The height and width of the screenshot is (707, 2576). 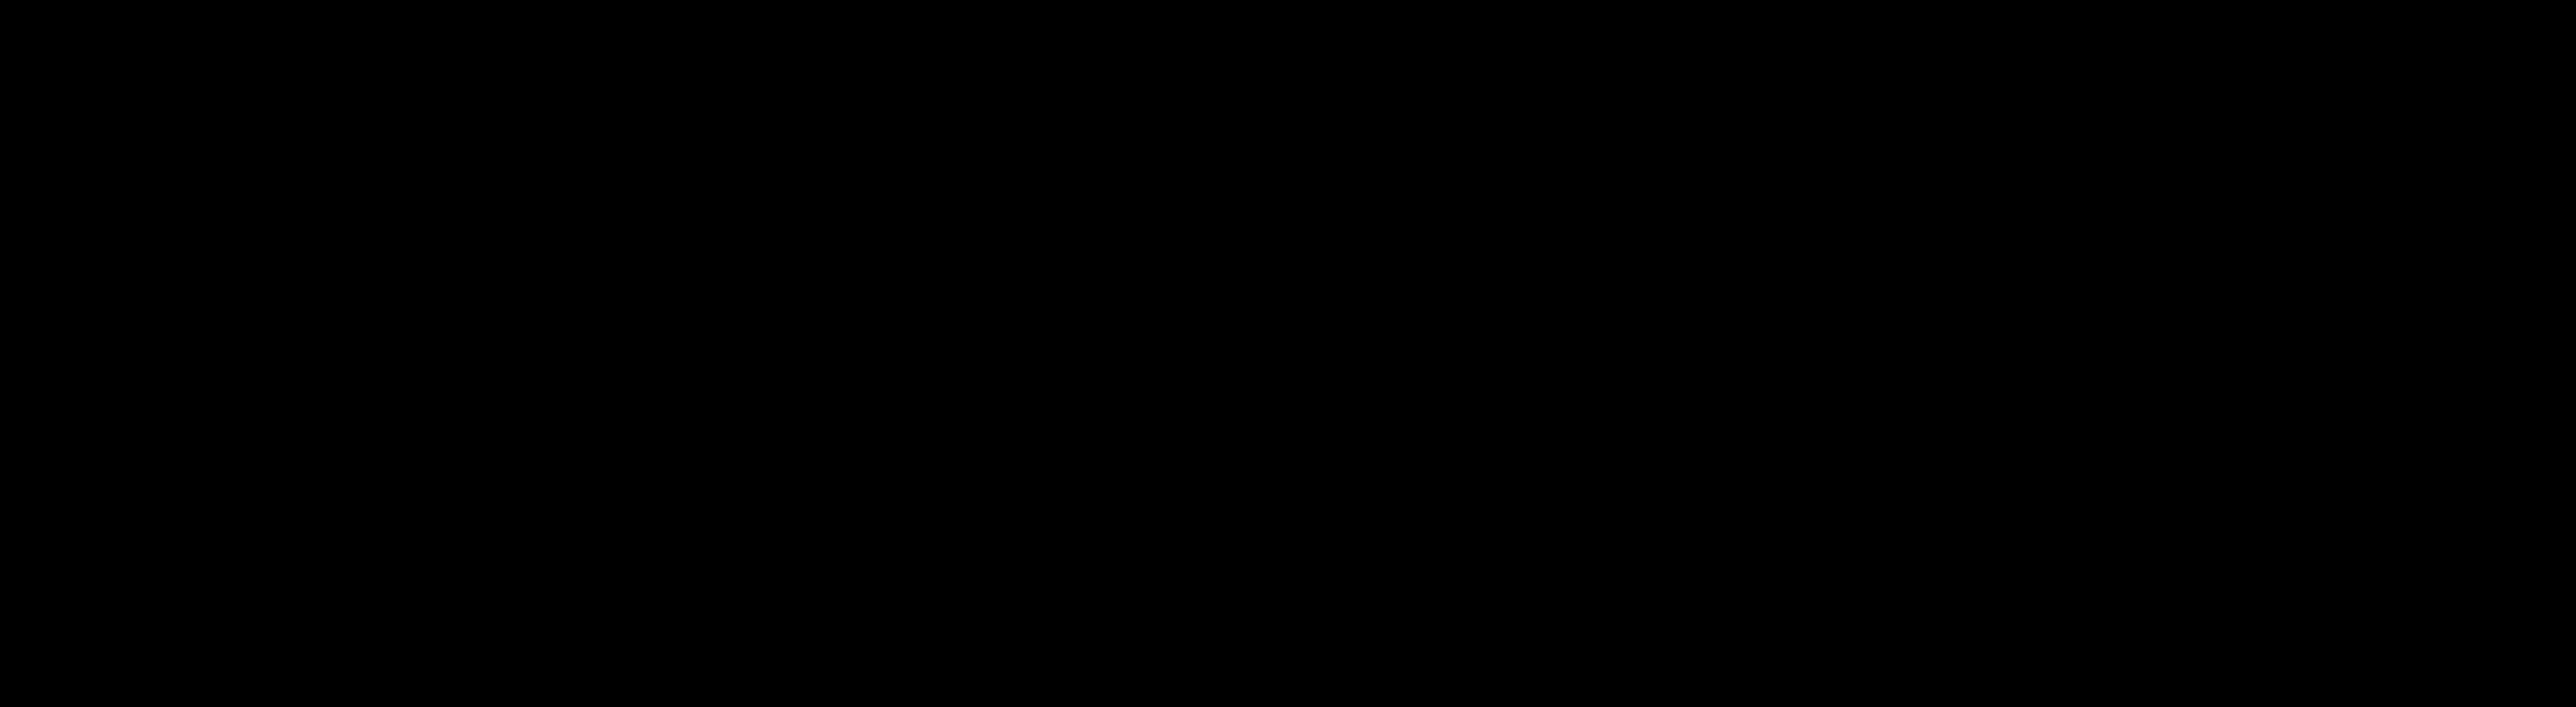 I want to click on figure-title, so click(x=1202, y=12).